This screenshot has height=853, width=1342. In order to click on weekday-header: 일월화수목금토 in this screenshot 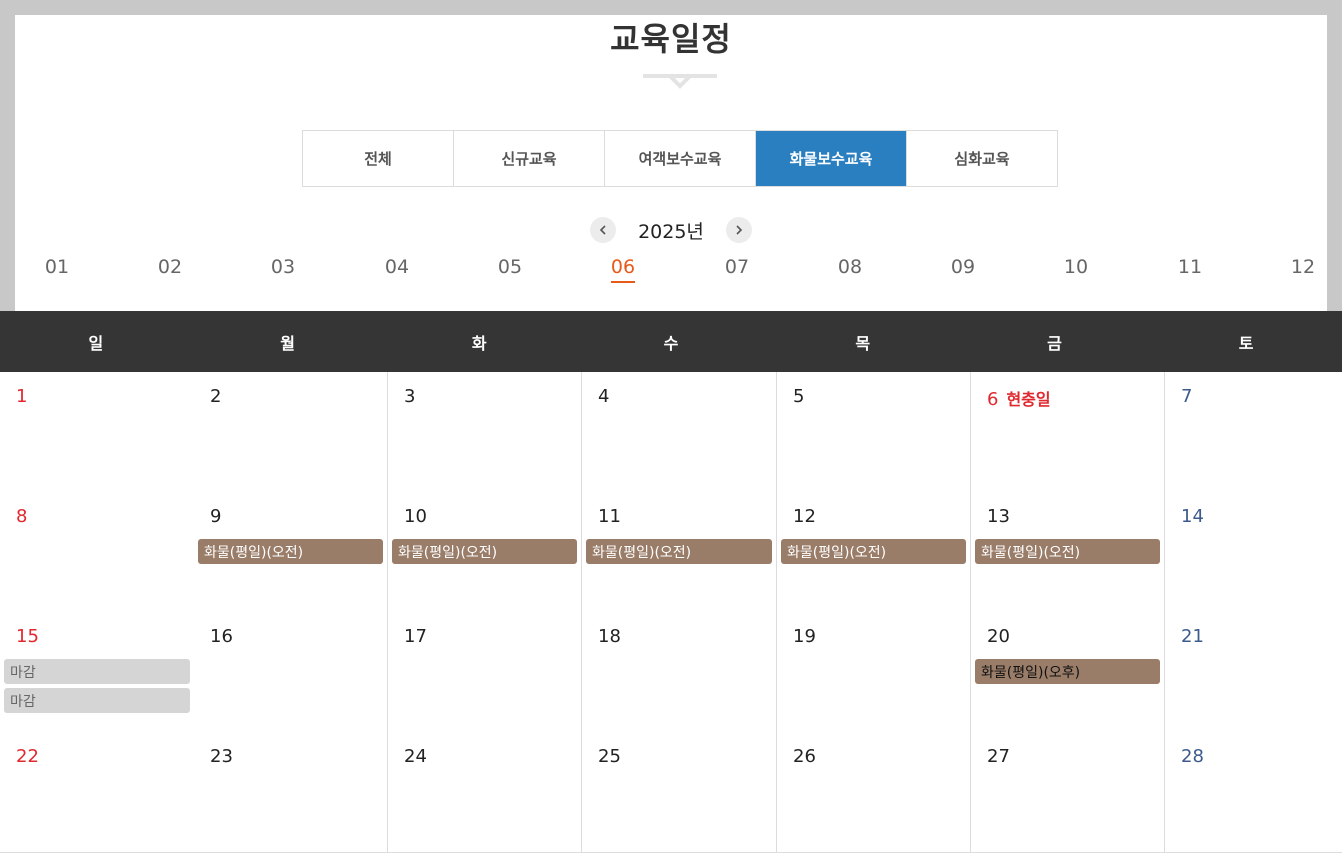, I will do `click(671, 341)`.